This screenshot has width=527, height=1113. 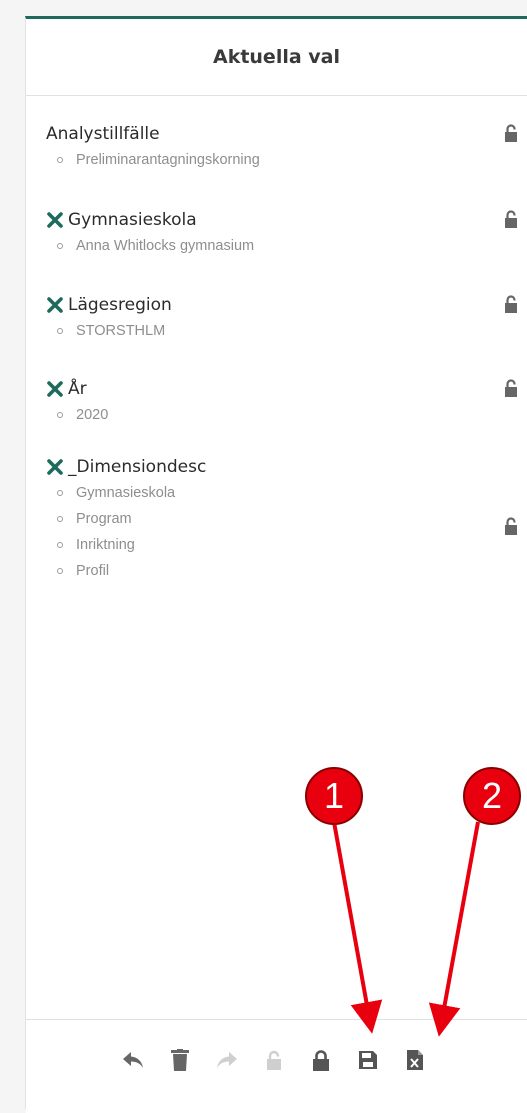 I want to click on selection-label: År, so click(x=77, y=389).